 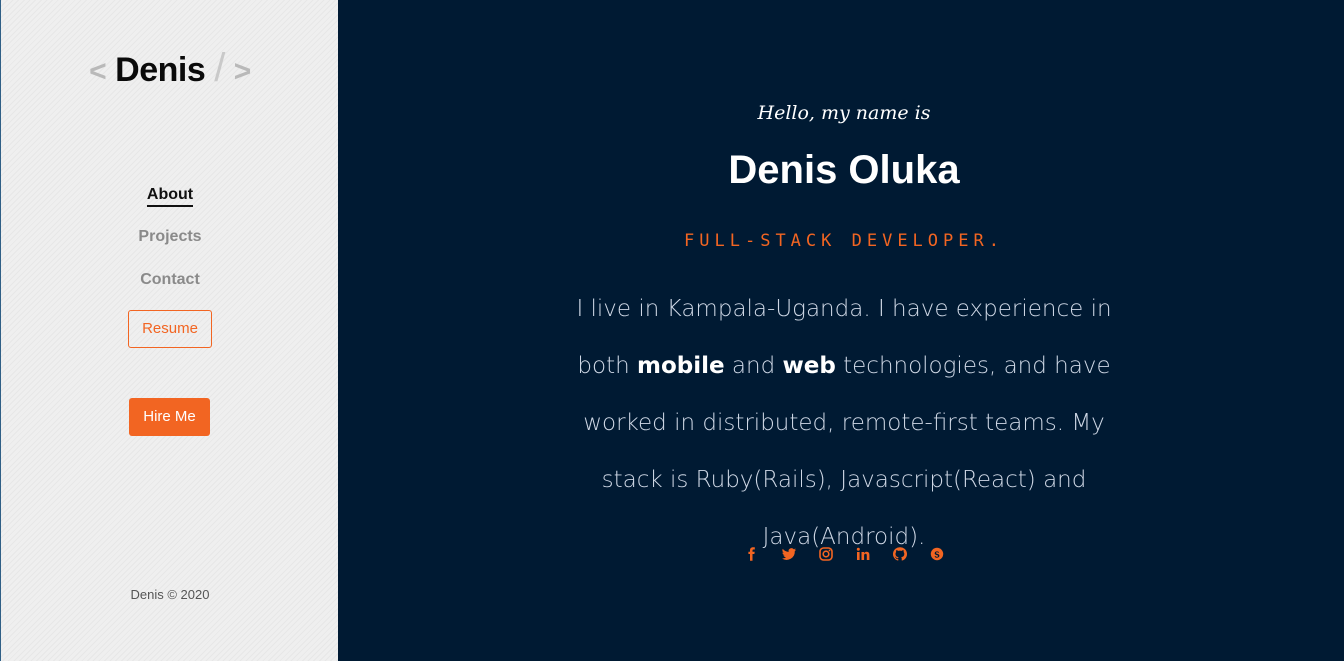 I want to click on bio-mobile: mobile, so click(x=680, y=366).